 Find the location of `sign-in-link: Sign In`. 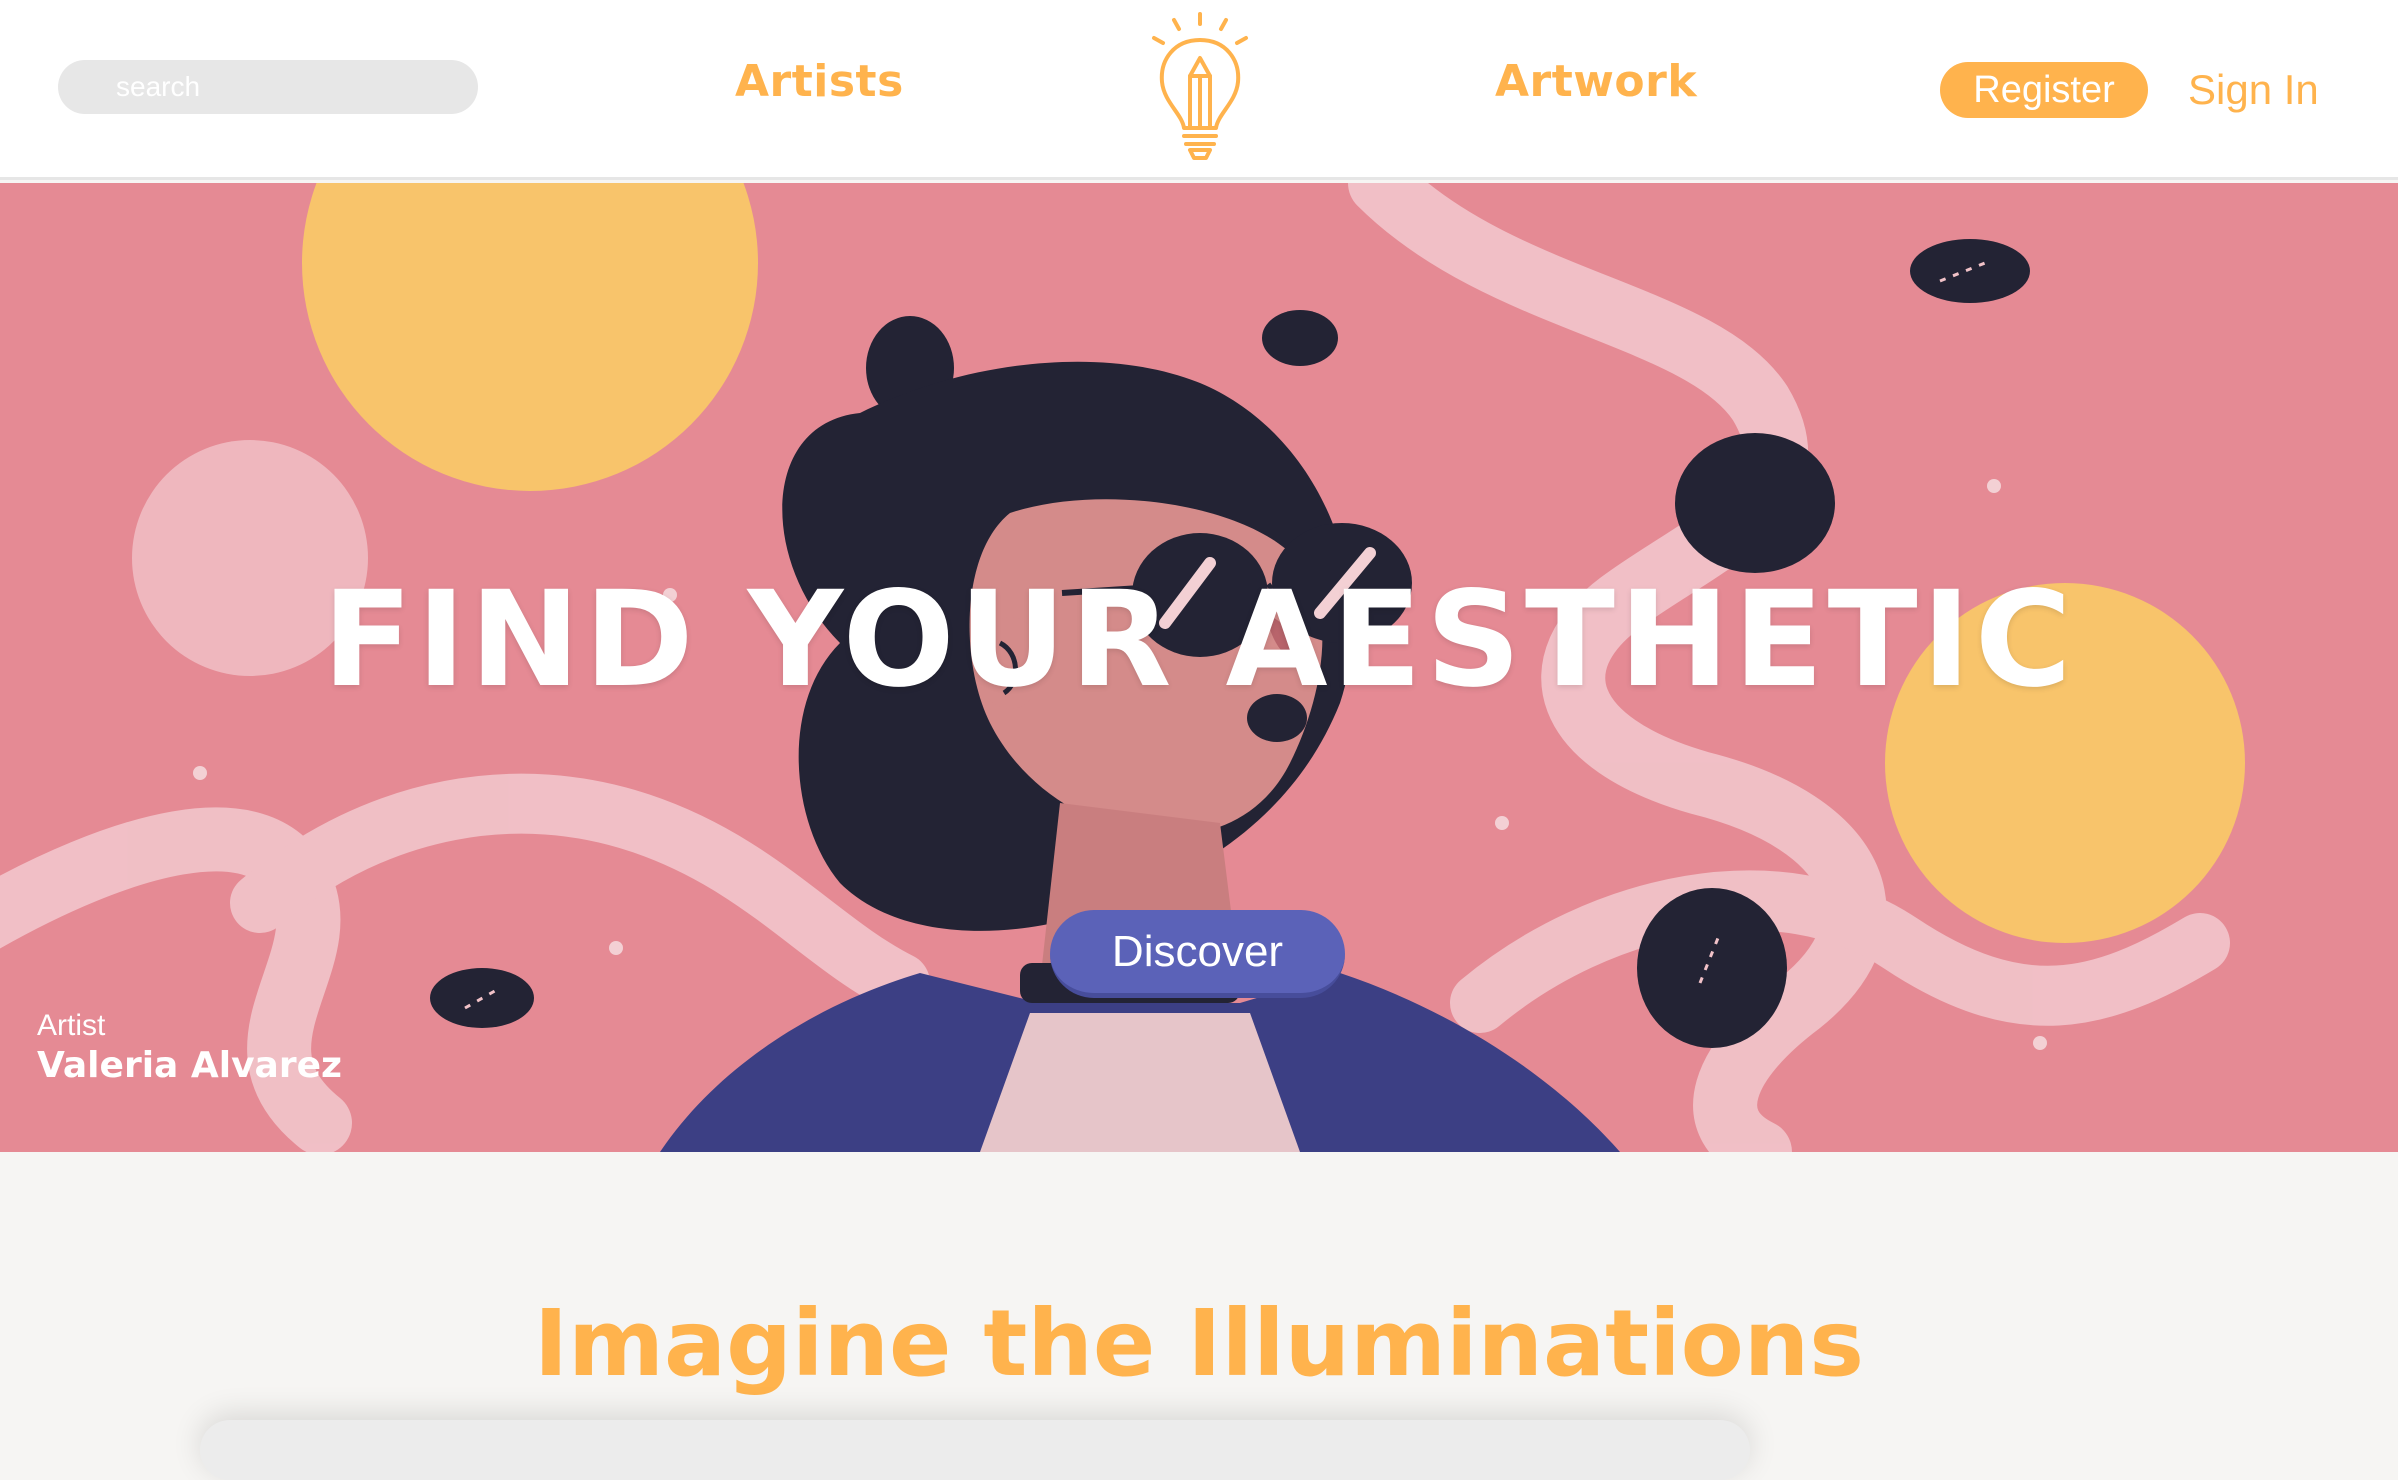

sign-in-link: Sign In is located at coordinates (2253, 90).